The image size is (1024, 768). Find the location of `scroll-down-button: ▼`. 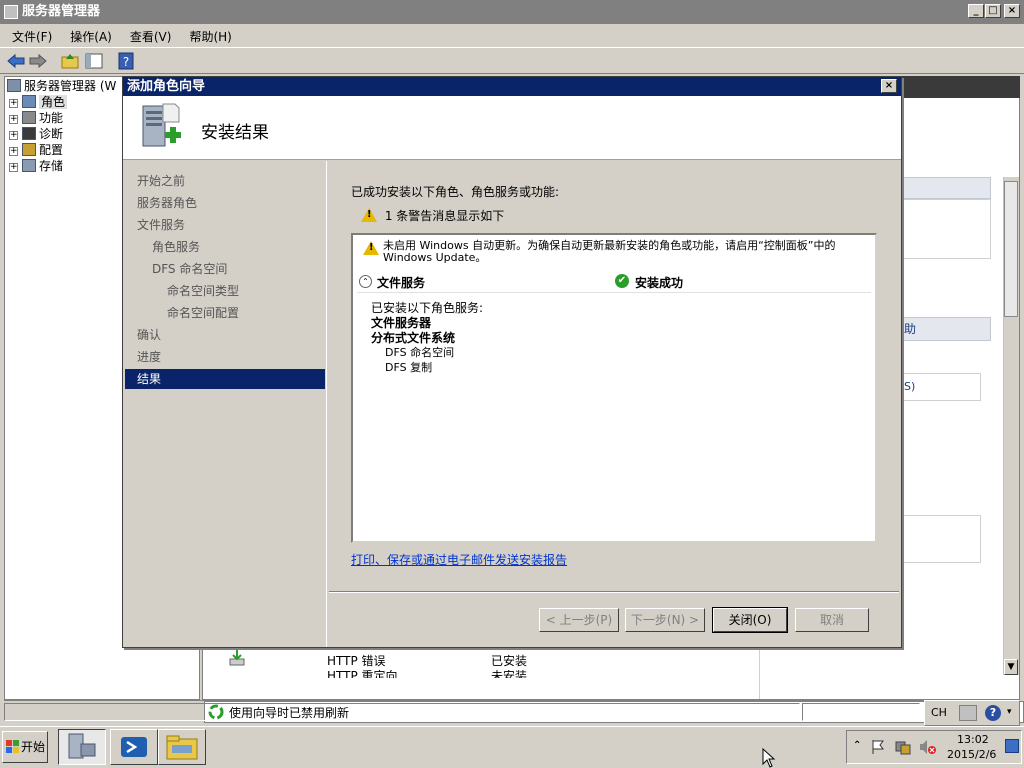

scroll-down-button: ▼ is located at coordinates (1011, 667).